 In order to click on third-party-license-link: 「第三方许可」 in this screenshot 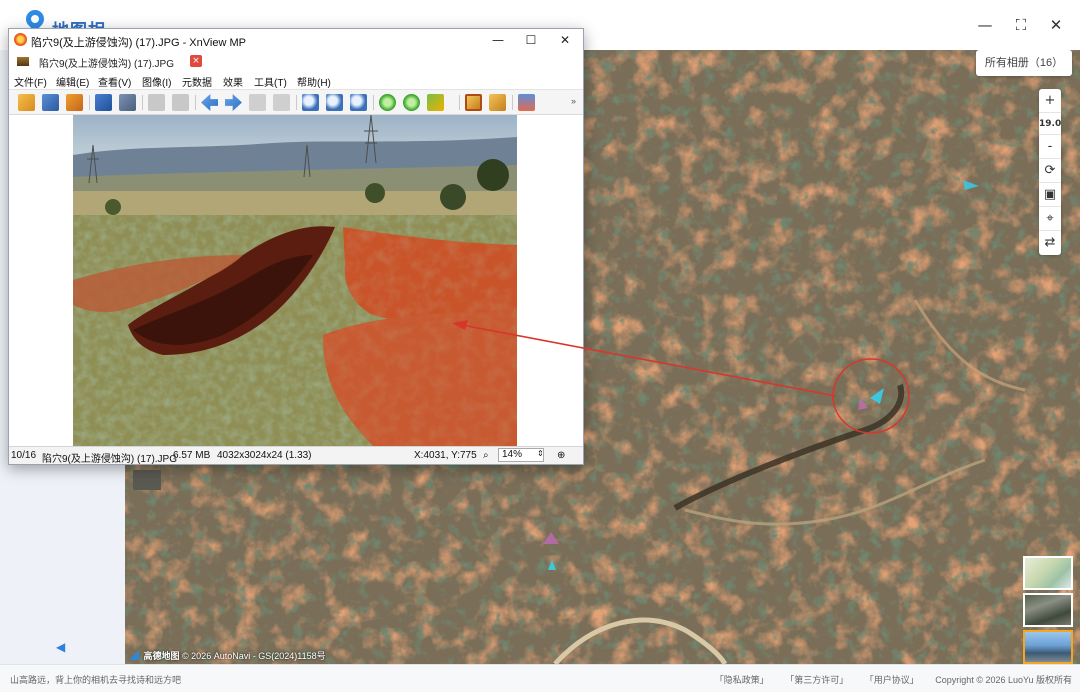, I will do `click(816, 680)`.